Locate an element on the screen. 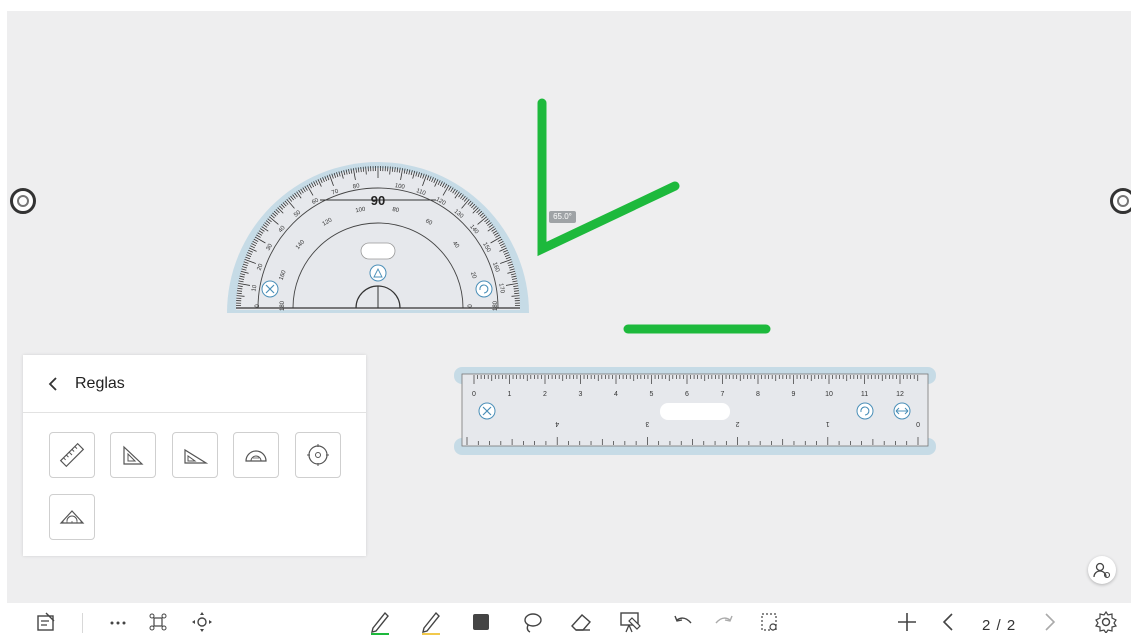 Image resolution: width=1131 pixels, height=640 pixels. page-indicator: 2 / 2 is located at coordinates (999, 625).